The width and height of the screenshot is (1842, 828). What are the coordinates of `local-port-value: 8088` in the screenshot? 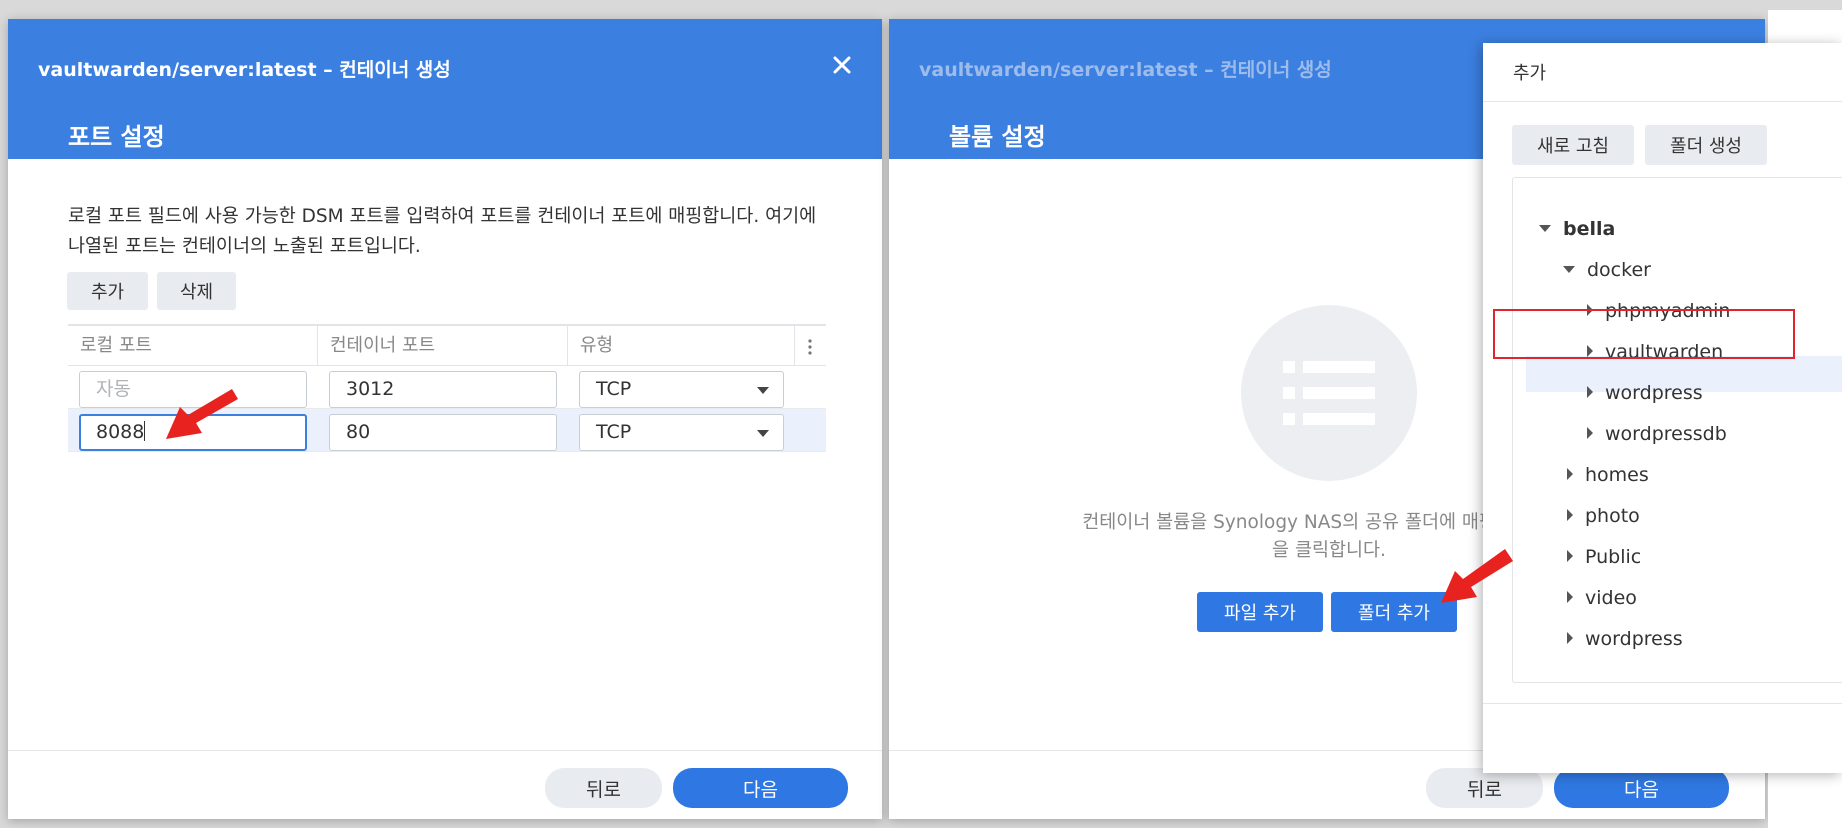 It's located at (120, 432).